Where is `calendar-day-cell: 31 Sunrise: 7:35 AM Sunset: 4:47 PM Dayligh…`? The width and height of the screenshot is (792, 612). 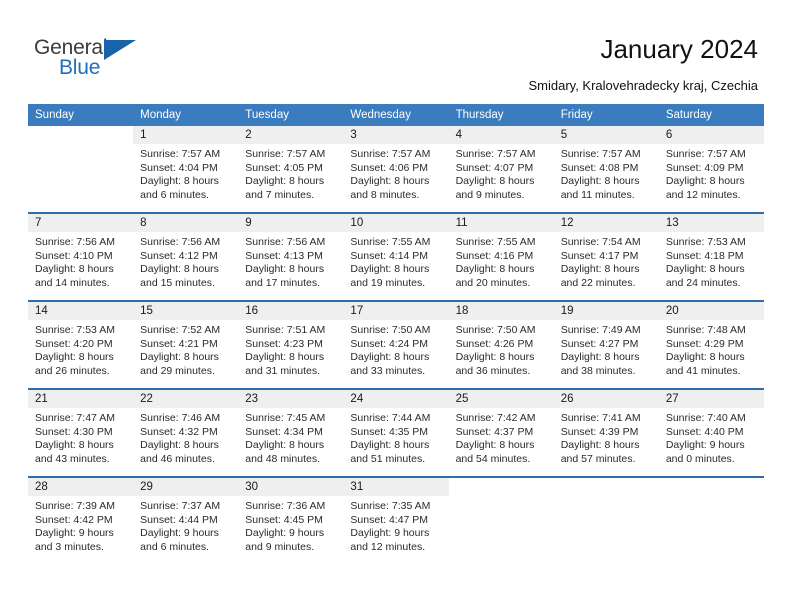 calendar-day-cell: 31 Sunrise: 7:35 AM Sunset: 4:47 PM Dayligh… is located at coordinates (396, 521).